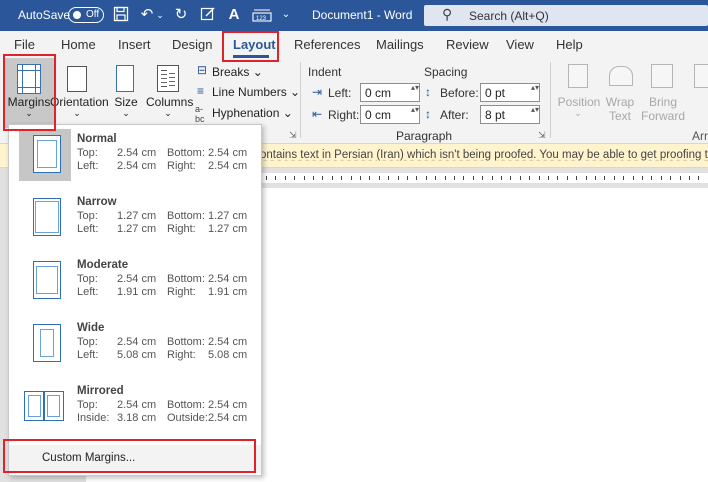 The image size is (708, 482). I want to click on tab-help: Help, so click(569, 44).